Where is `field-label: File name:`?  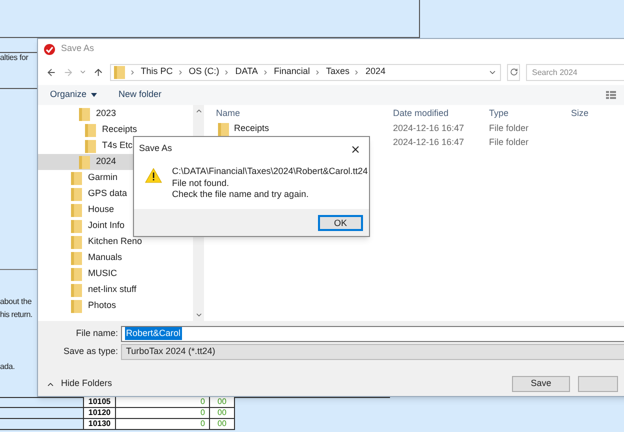
field-label: File name: is located at coordinates (96, 333).